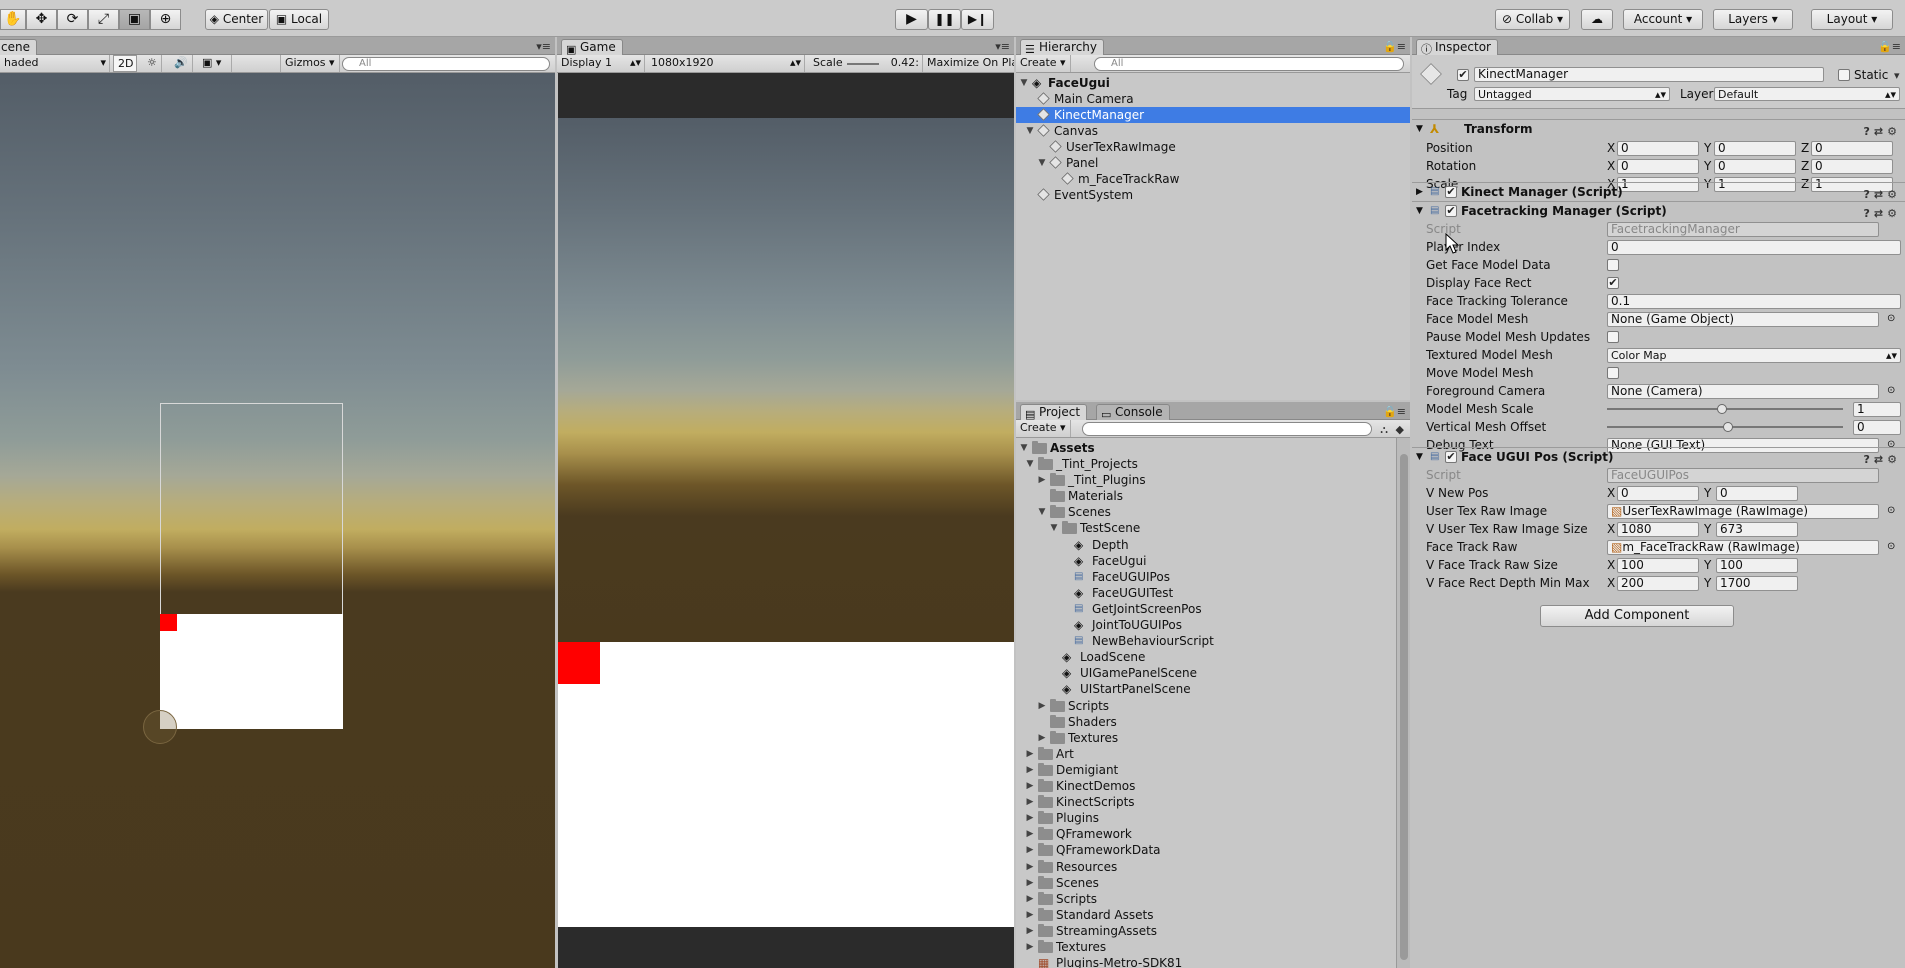  I want to click on pivot-center-button: ◈ Center, so click(236, 19).